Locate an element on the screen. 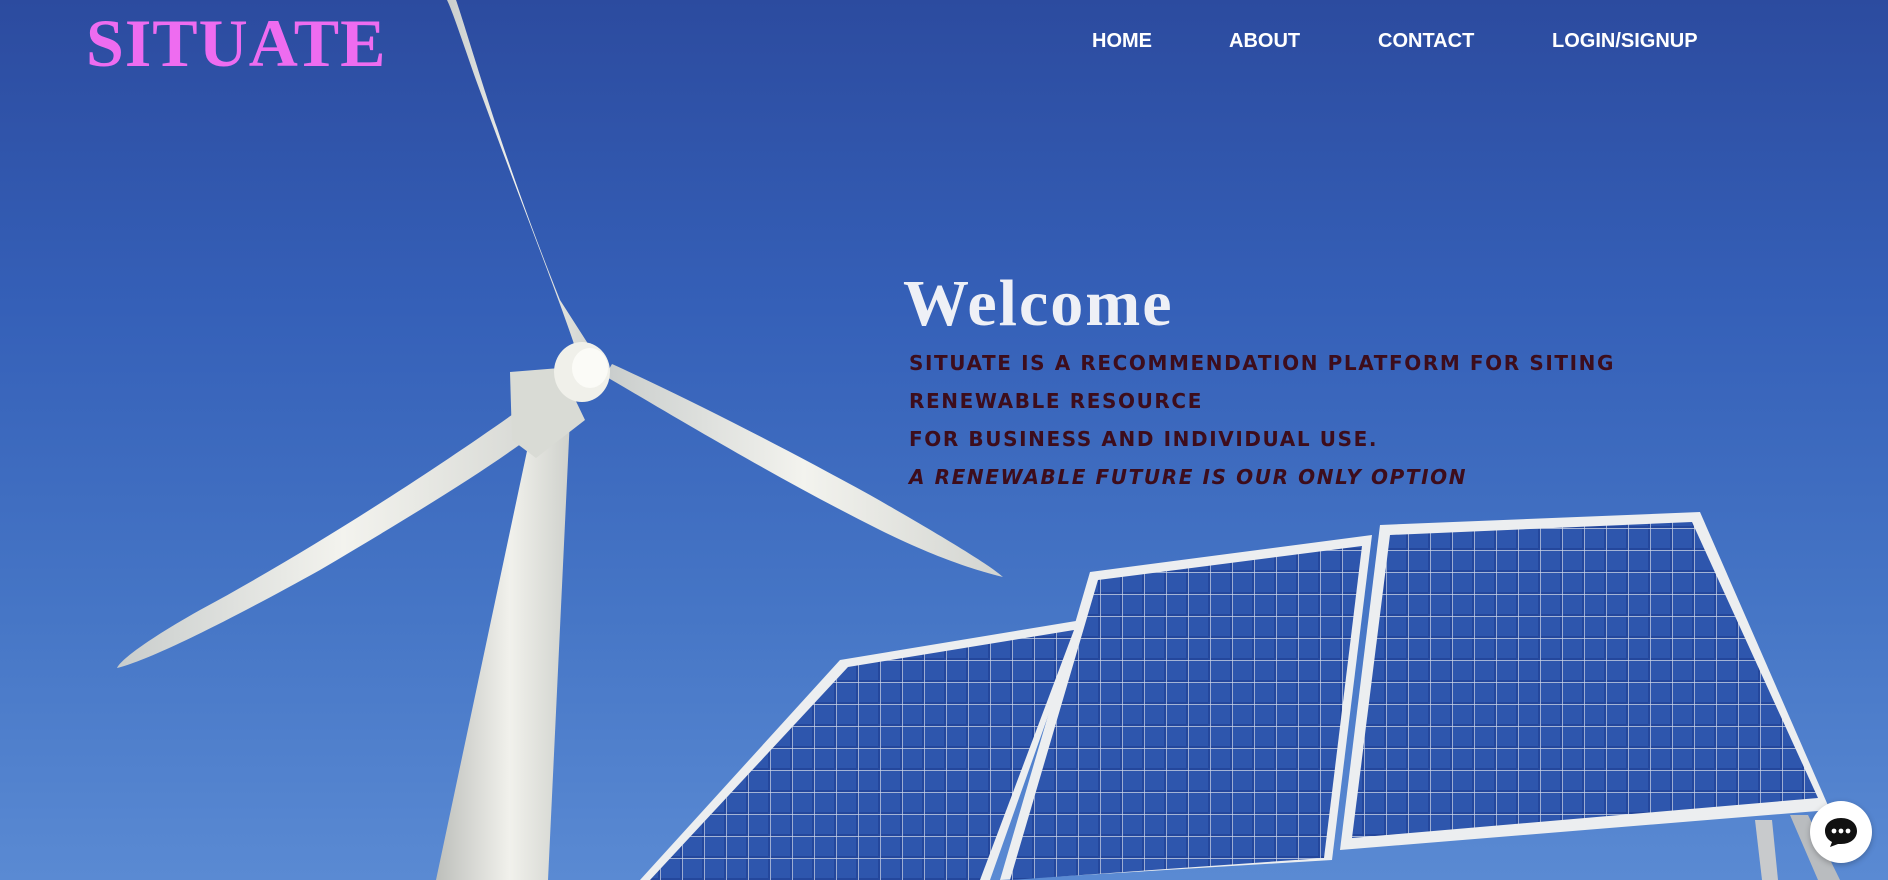 This screenshot has height=880, width=1888. welcome-heading: Welcome is located at coordinates (1038, 303).